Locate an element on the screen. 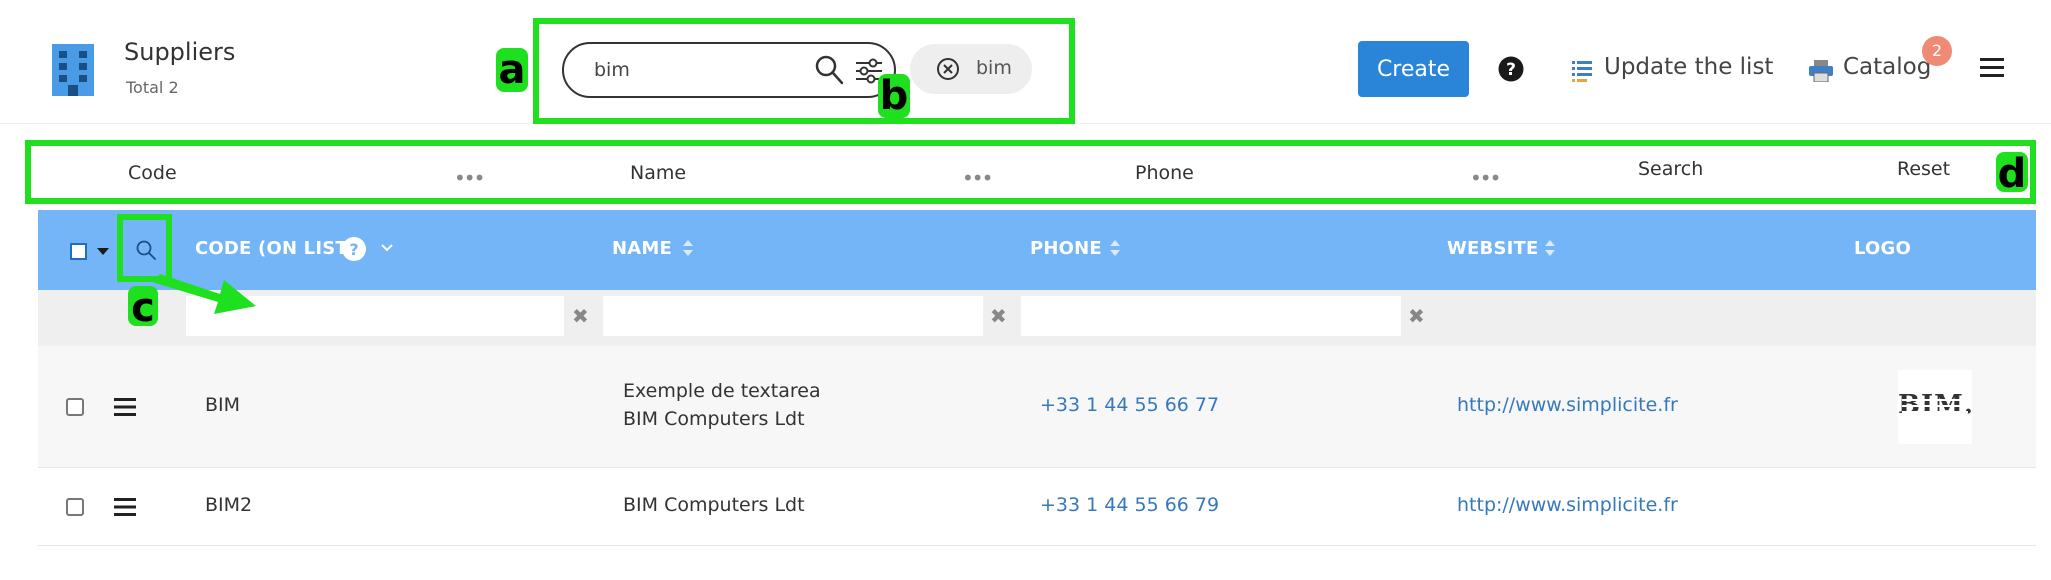  cell-name-line2: BIM Computers Ldt is located at coordinates (714, 419).